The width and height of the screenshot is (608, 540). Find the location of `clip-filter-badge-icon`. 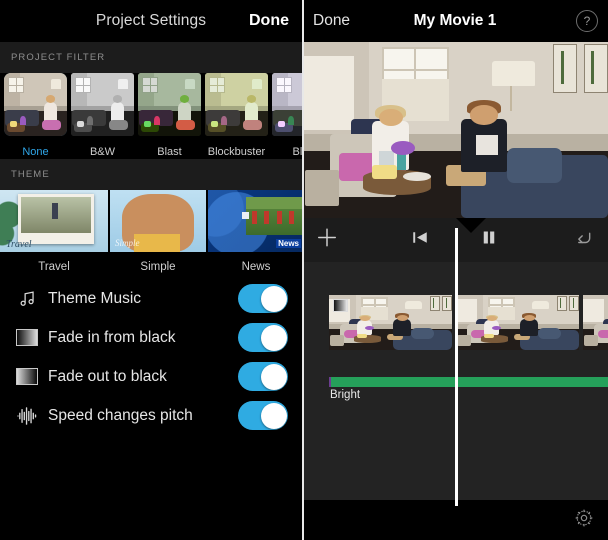

clip-filter-badge-icon is located at coordinates (340, 305).